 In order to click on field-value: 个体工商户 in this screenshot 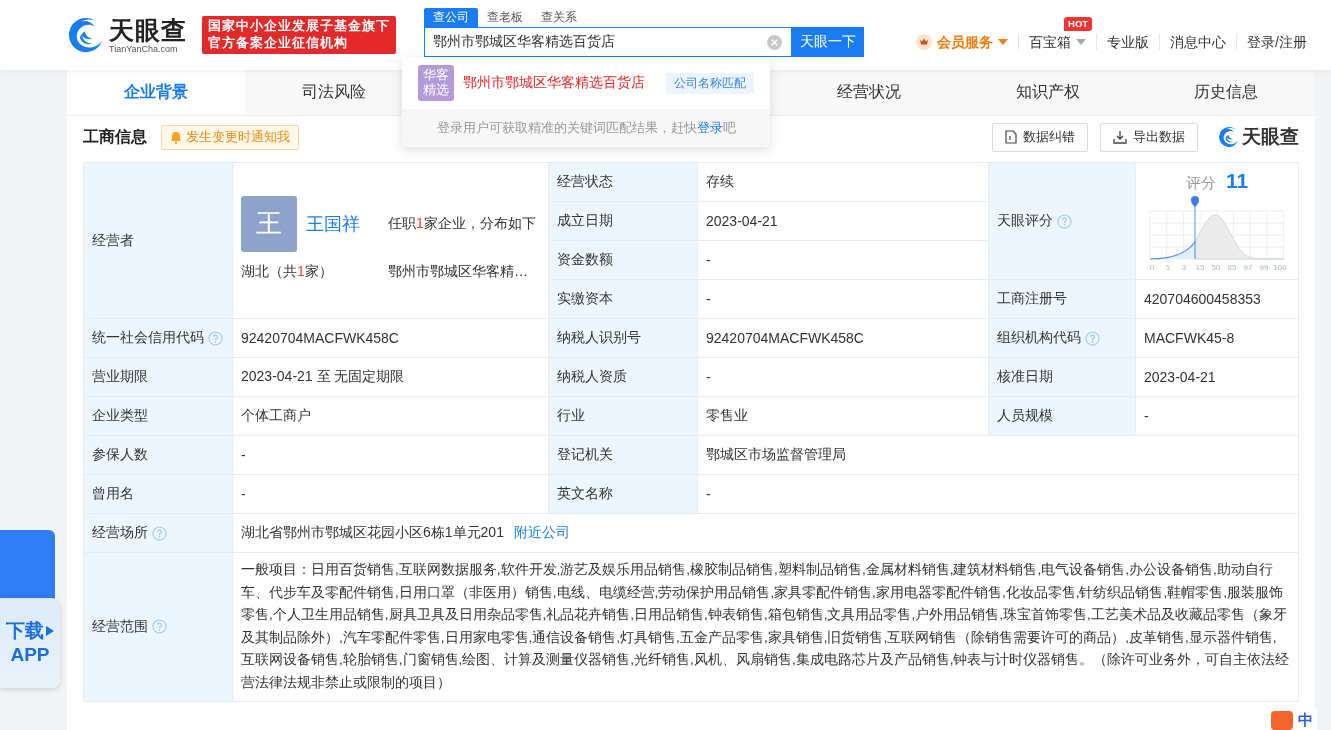, I will do `click(276, 416)`.